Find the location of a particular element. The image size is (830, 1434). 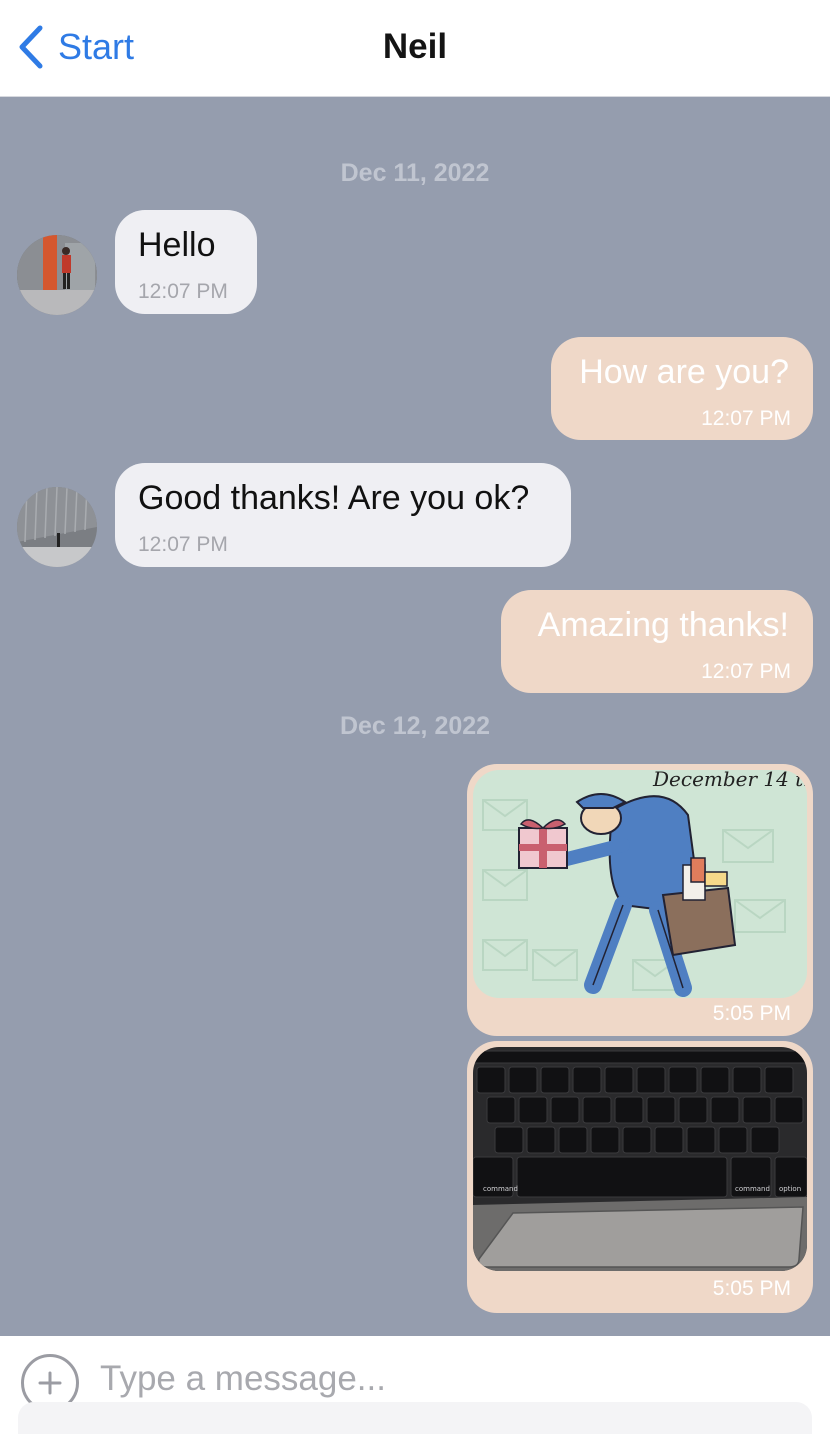

outgoing-image-message: December 14 th 5:05 PM is located at coordinates (640, 900).